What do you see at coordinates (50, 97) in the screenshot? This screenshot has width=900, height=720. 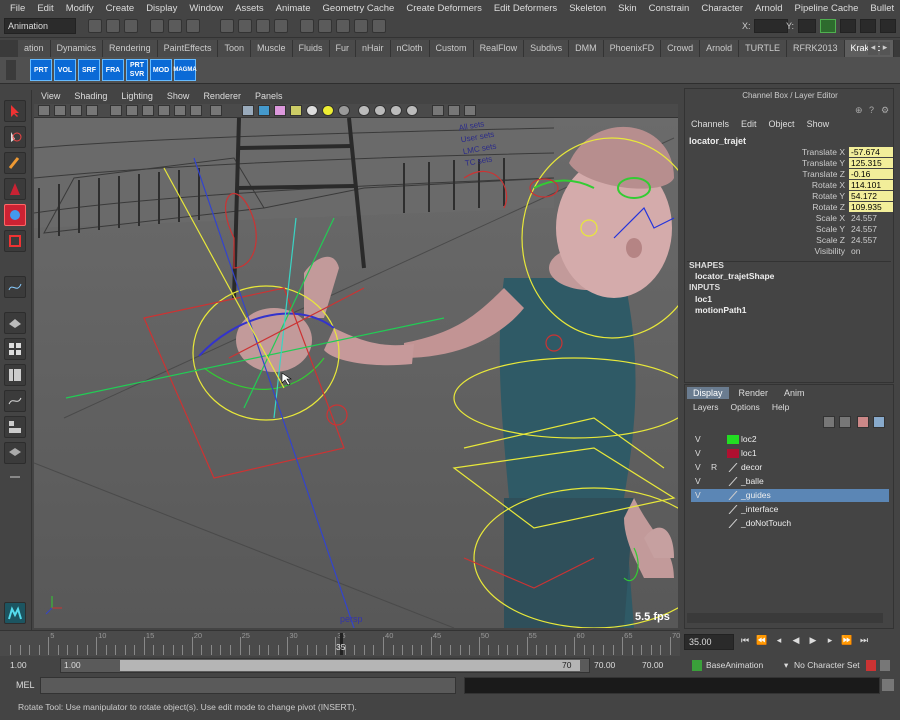 I see `panel-menu-view: View` at bounding box center [50, 97].